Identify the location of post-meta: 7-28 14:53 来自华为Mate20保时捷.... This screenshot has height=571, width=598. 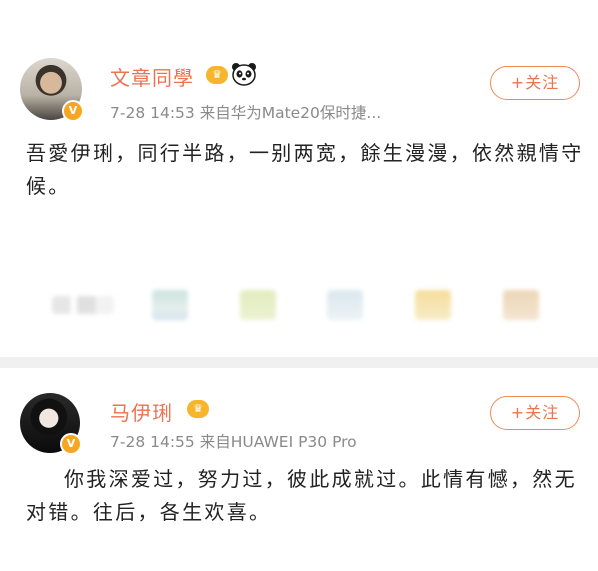
(246, 113).